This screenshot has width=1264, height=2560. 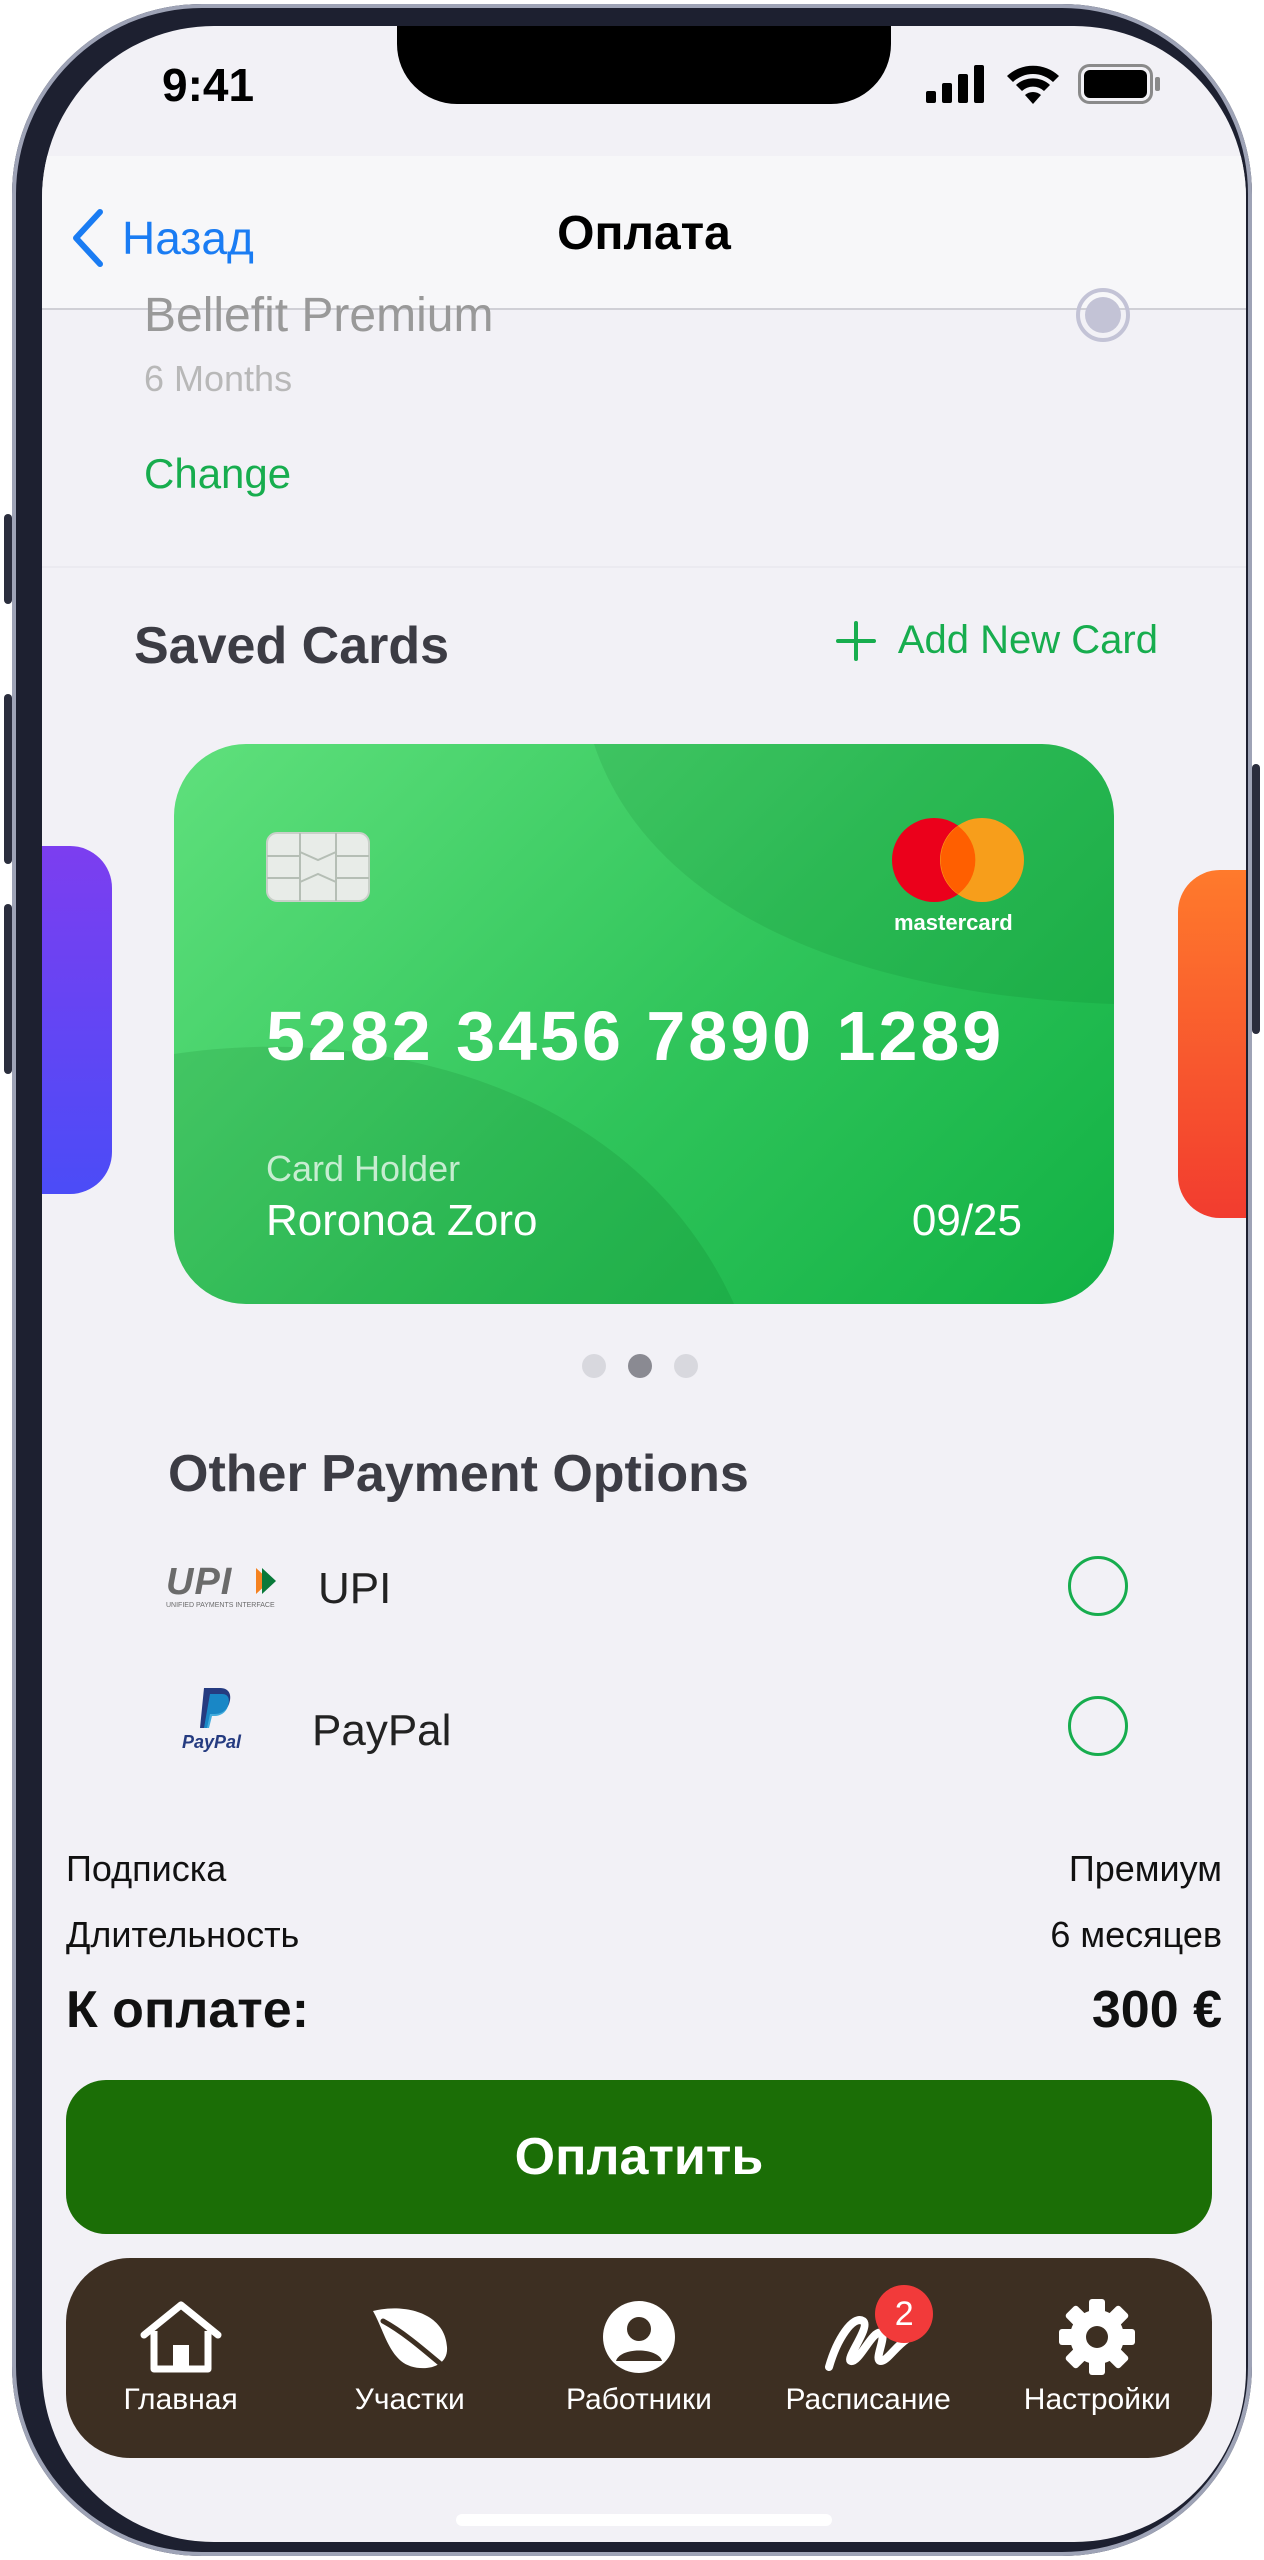 I want to click on signal-icon, so click(x=955, y=84).